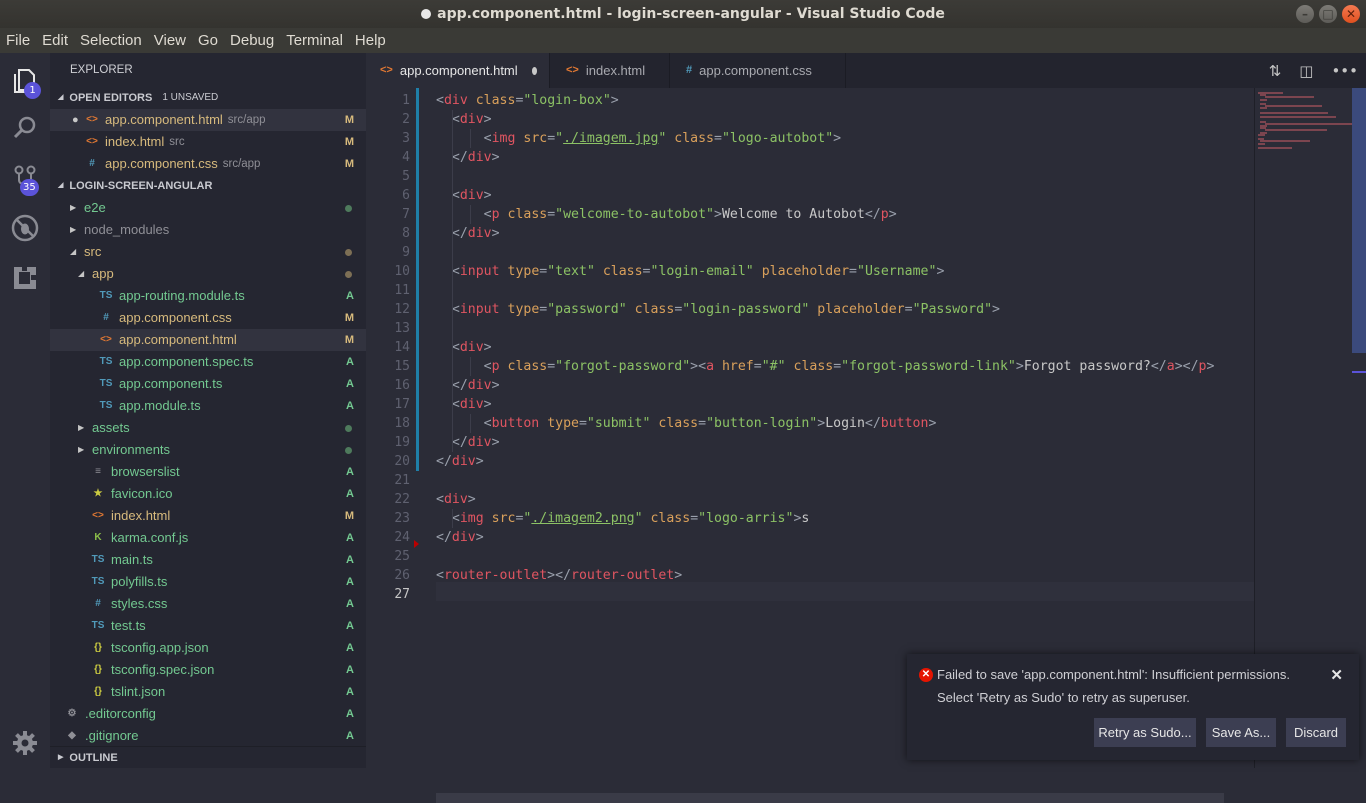 This screenshot has height=803, width=1366. What do you see at coordinates (208, 692) in the screenshot?
I see `file-item: {} tslint.json A` at bounding box center [208, 692].